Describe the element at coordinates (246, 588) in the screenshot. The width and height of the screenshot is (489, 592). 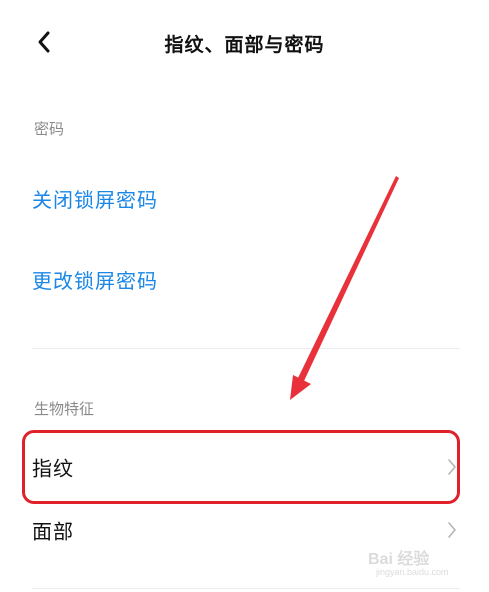
I see `bottom-divider` at that location.